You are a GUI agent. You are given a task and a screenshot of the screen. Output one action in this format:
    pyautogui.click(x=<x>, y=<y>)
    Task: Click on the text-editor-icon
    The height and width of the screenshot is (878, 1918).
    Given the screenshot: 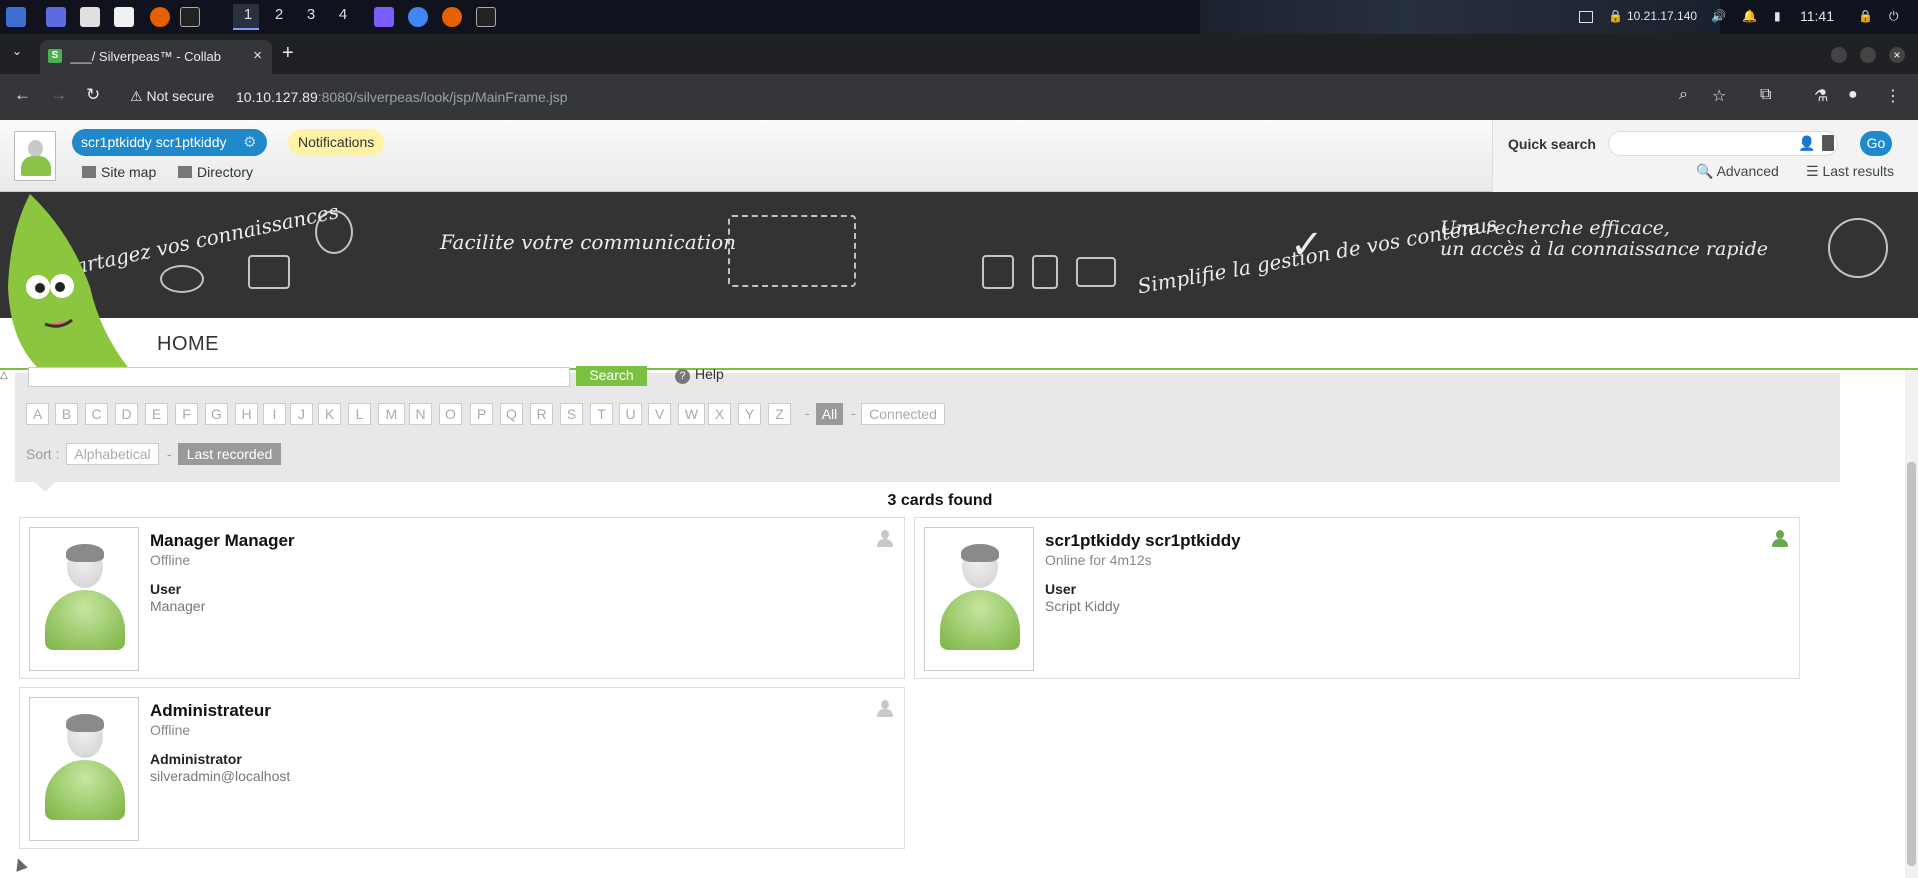 What is the action you would take?
    pyautogui.click(x=124, y=17)
    